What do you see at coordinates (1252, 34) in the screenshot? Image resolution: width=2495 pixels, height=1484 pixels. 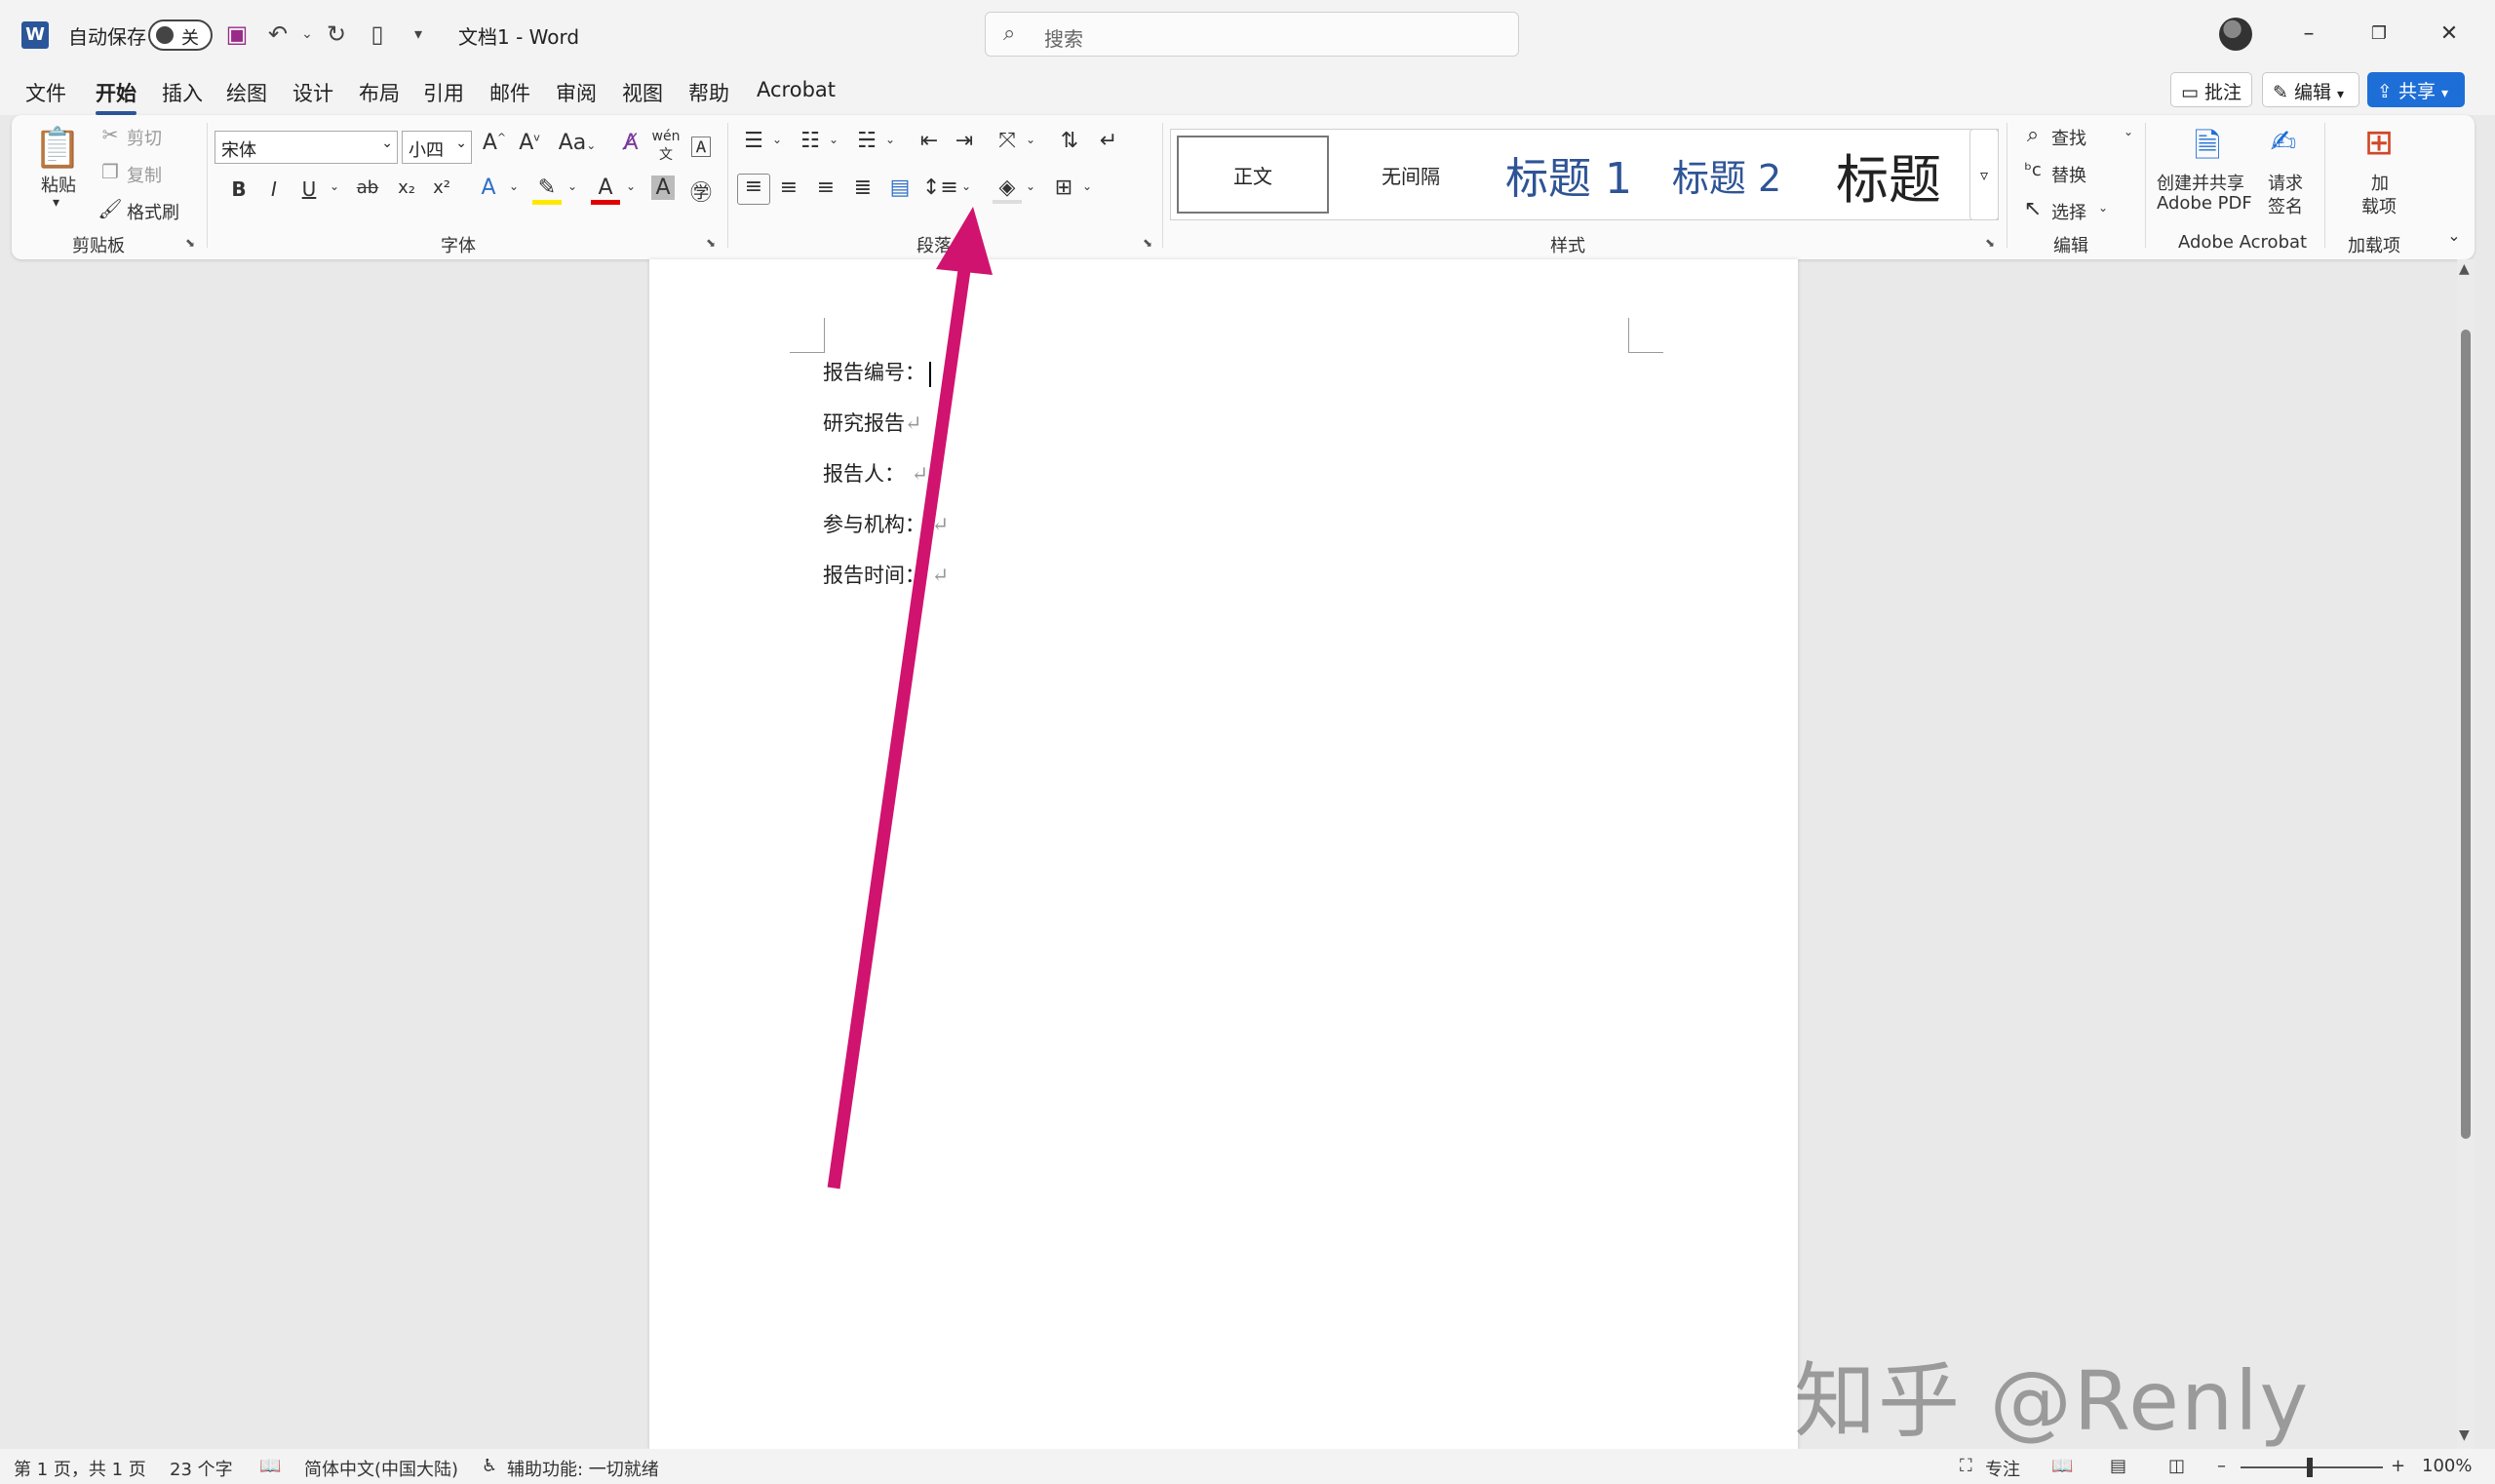 I see `search-input: ⌕ 搜索` at bounding box center [1252, 34].